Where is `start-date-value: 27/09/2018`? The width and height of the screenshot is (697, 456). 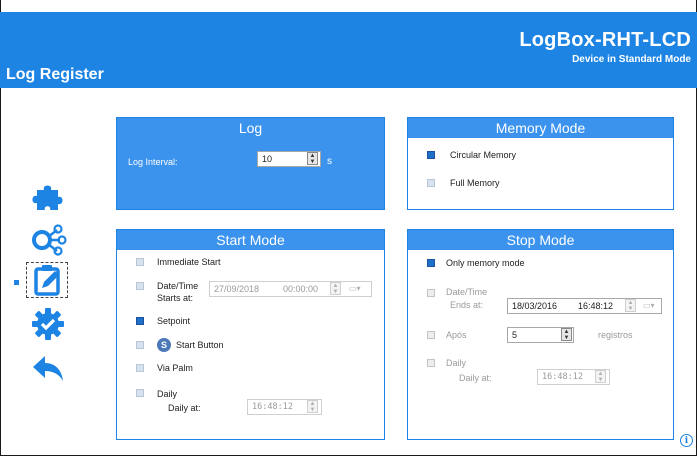
start-date-value: 27/09/2018 is located at coordinates (237, 289).